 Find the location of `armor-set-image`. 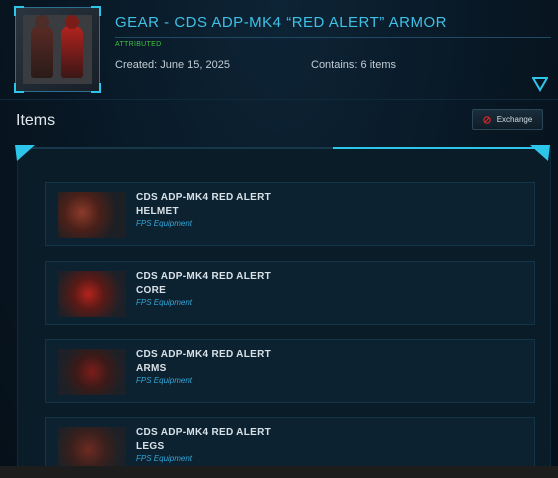

armor-set-image is located at coordinates (57, 49).